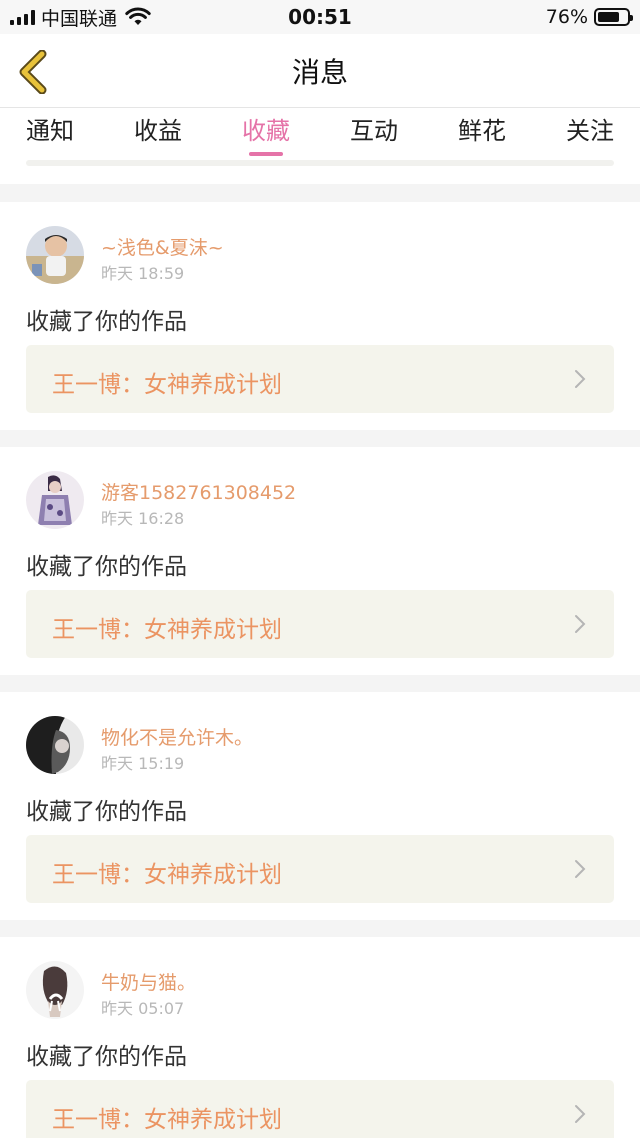 This screenshot has height=1138, width=640. I want to click on tab-label: 通知, so click(50, 131).